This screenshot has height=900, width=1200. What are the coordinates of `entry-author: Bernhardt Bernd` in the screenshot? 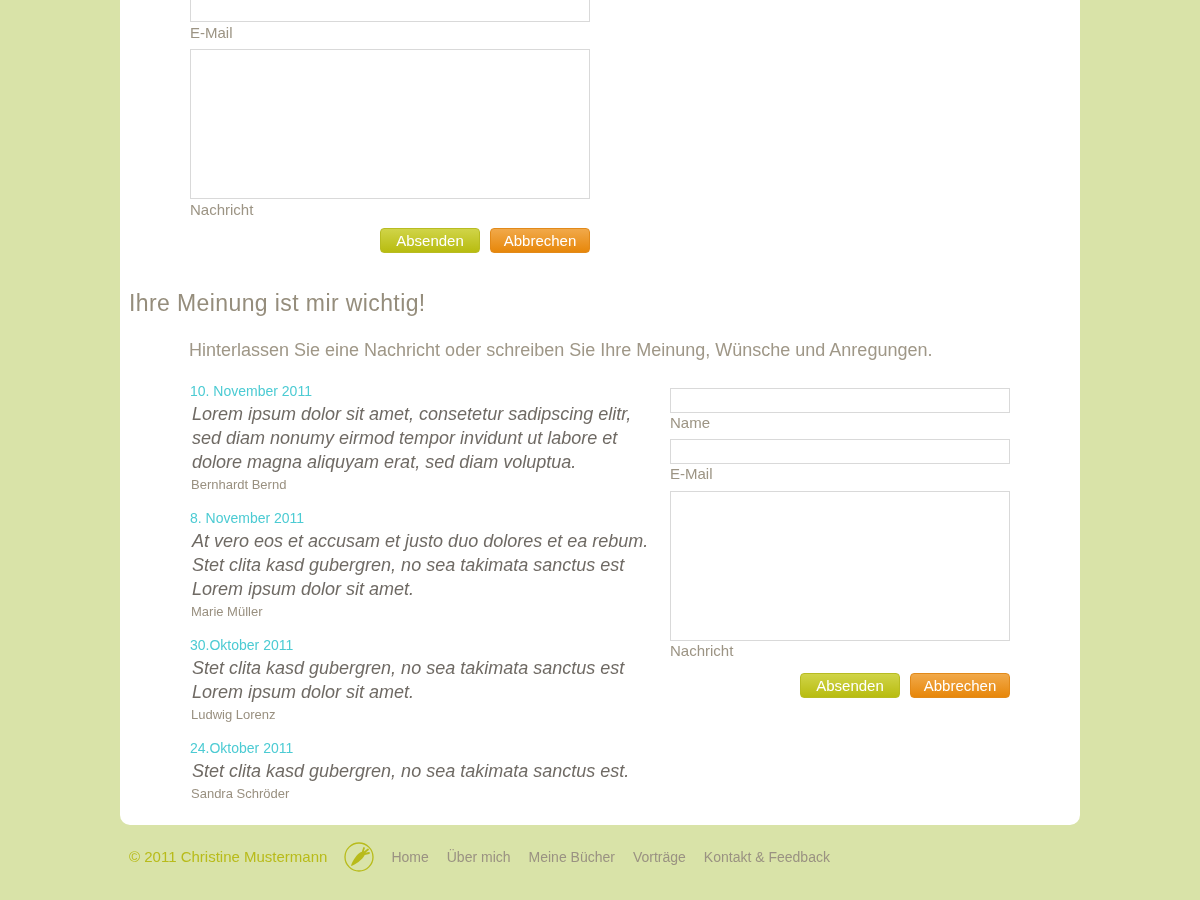 It's located at (239, 485).